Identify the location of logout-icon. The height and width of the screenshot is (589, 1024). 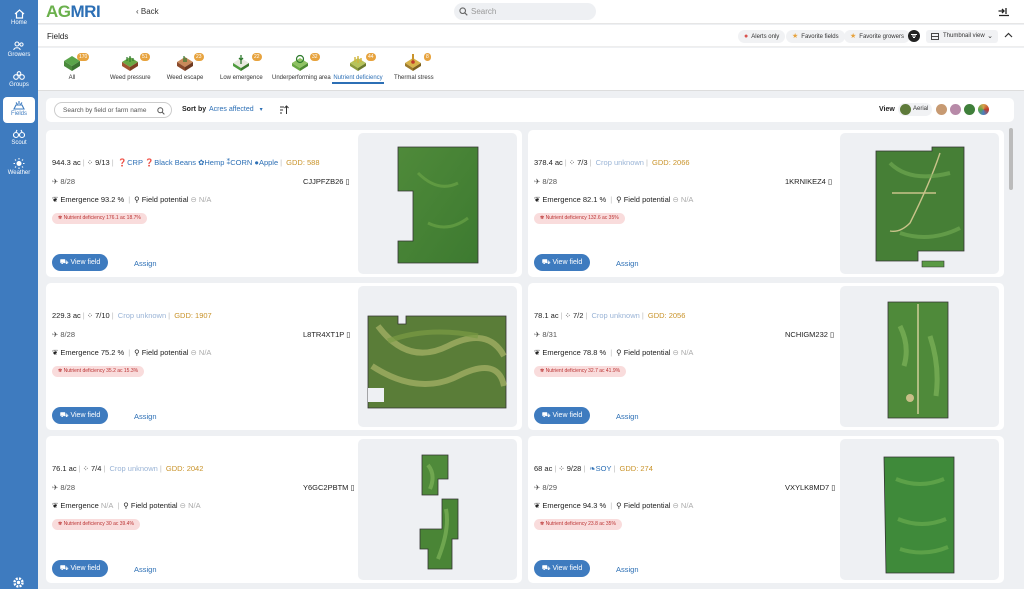
(1004, 11).